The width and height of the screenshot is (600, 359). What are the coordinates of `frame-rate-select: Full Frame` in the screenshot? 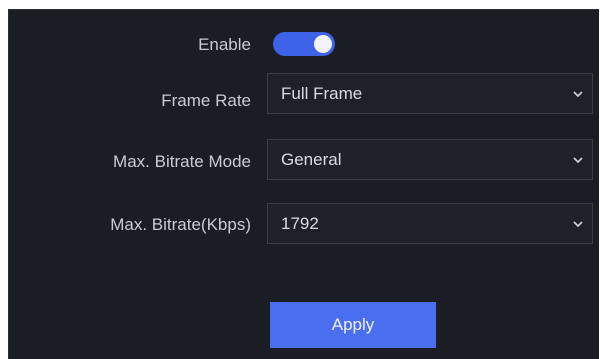 It's located at (430, 93).